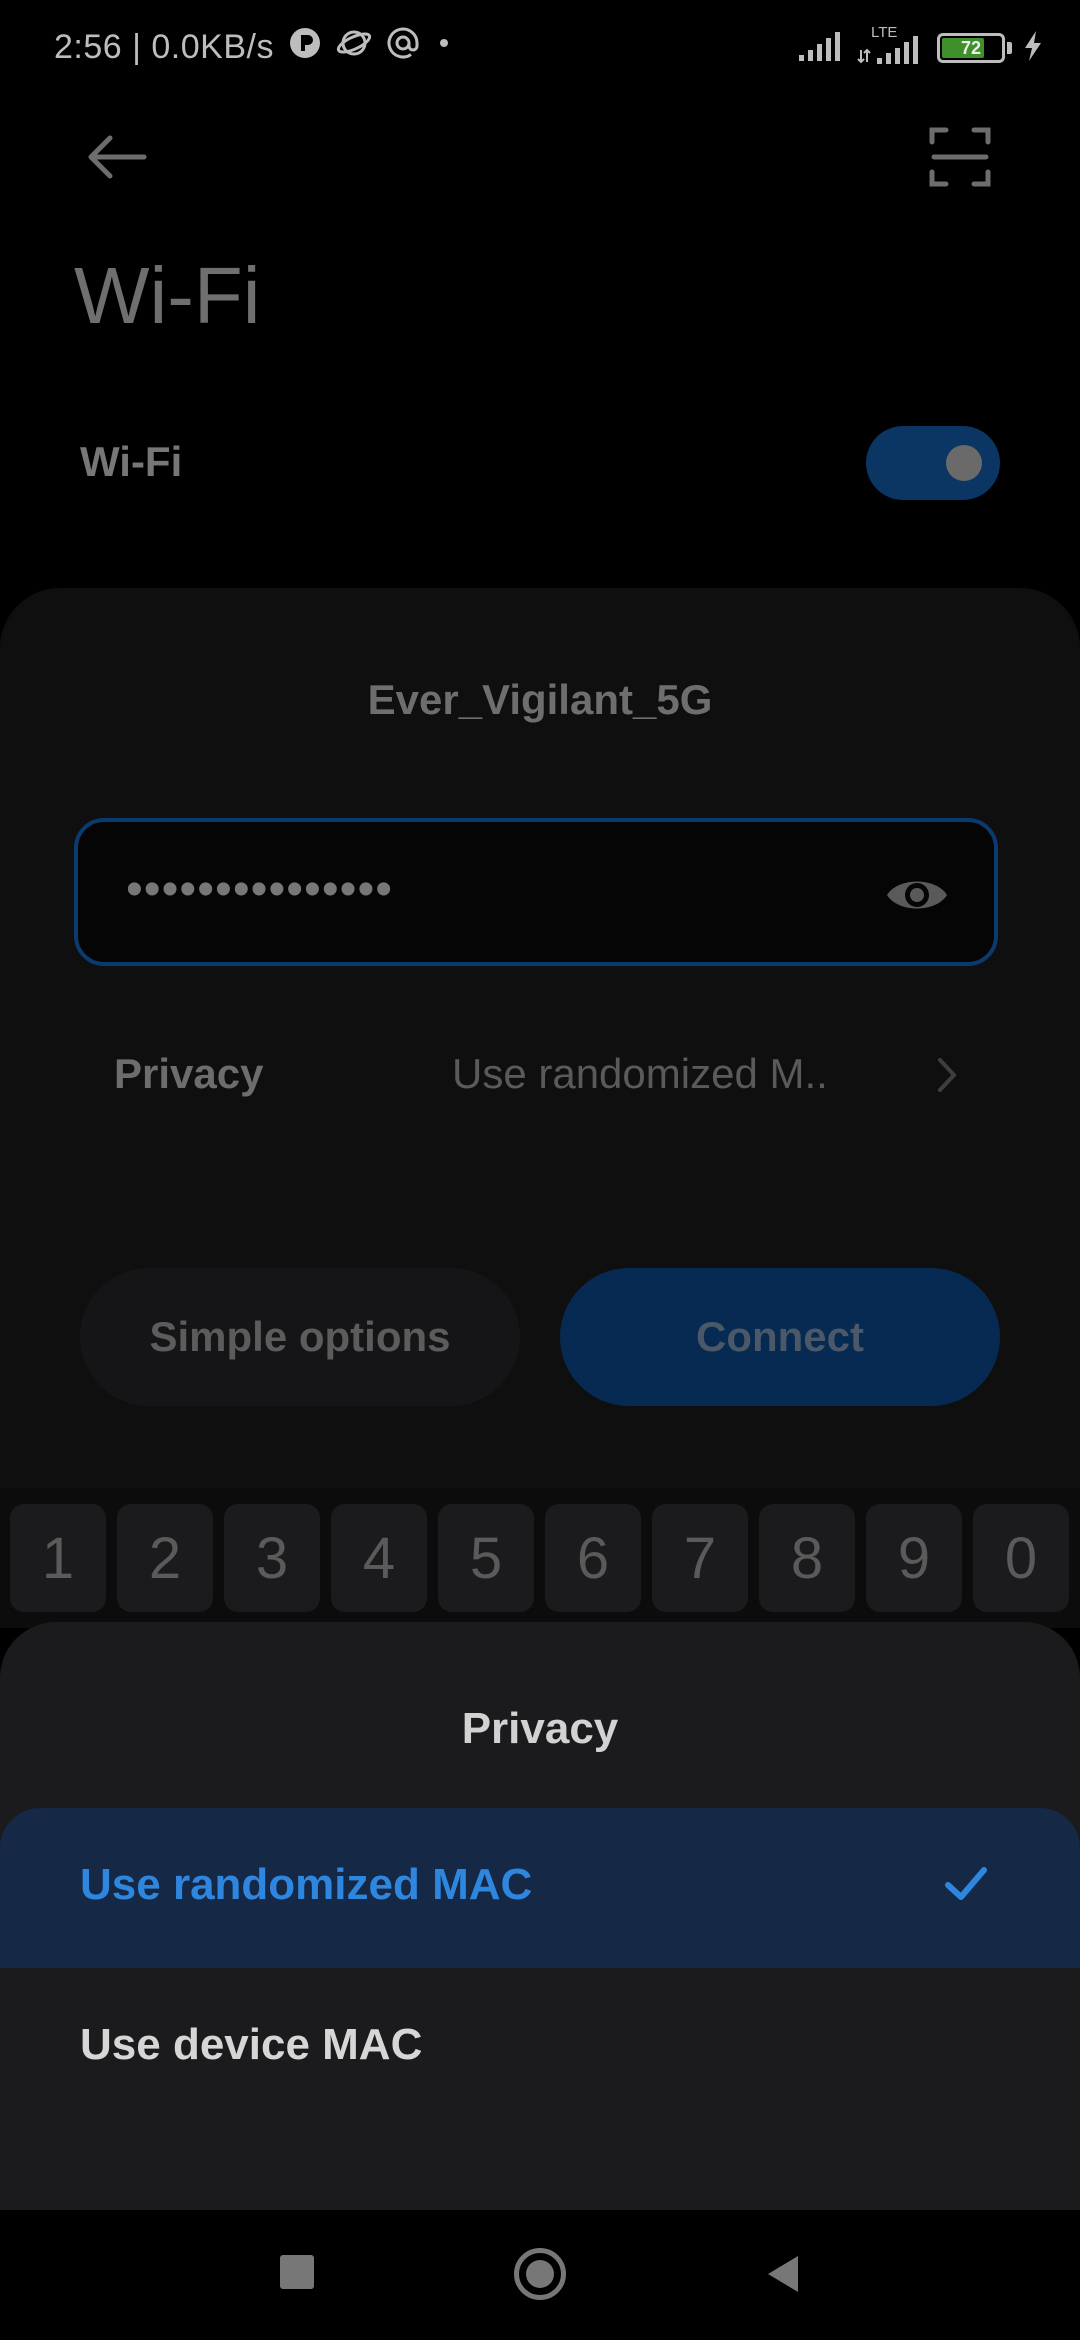  What do you see at coordinates (1021, 1558) in the screenshot?
I see `key-0: 0` at bounding box center [1021, 1558].